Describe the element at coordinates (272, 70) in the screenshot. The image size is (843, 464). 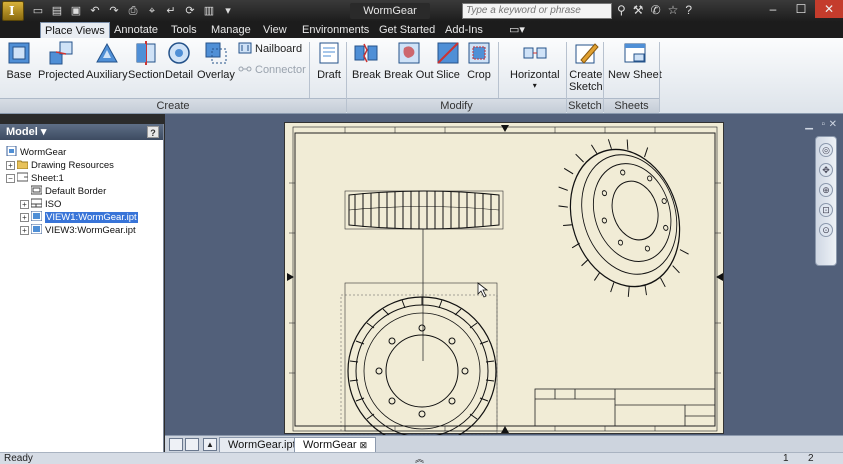
I see `connector-button: Connector` at that location.